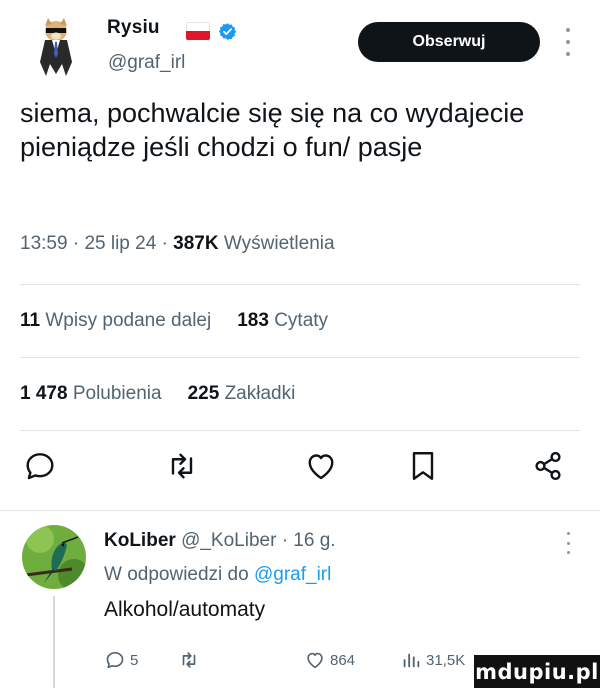 The image size is (600, 688). What do you see at coordinates (279, 243) in the screenshot?
I see `views-label: Wyświetlenia` at bounding box center [279, 243].